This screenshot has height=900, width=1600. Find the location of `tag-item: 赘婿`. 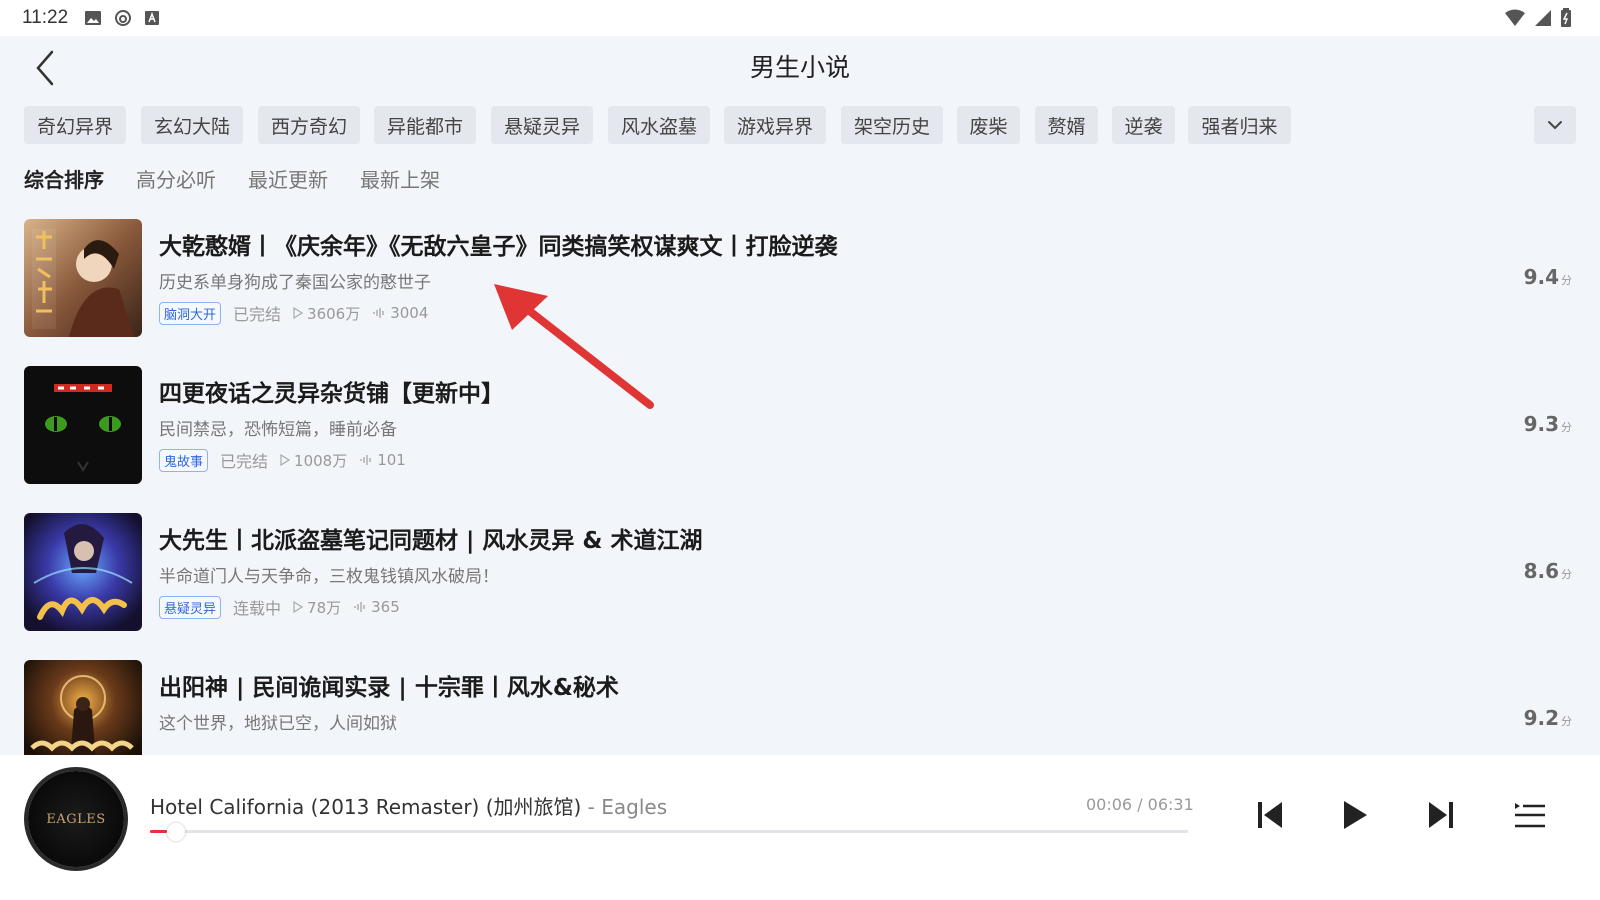

tag-item: 赘婿 is located at coordinates (1066, 125).